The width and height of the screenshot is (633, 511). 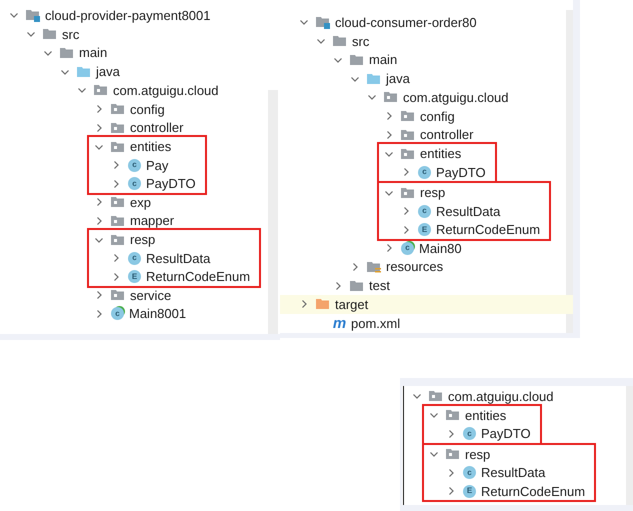 What do you see at coordinates (152, 220) in the screenshot?
I see `tree-item: mapper` at bounding box center [152, 220].